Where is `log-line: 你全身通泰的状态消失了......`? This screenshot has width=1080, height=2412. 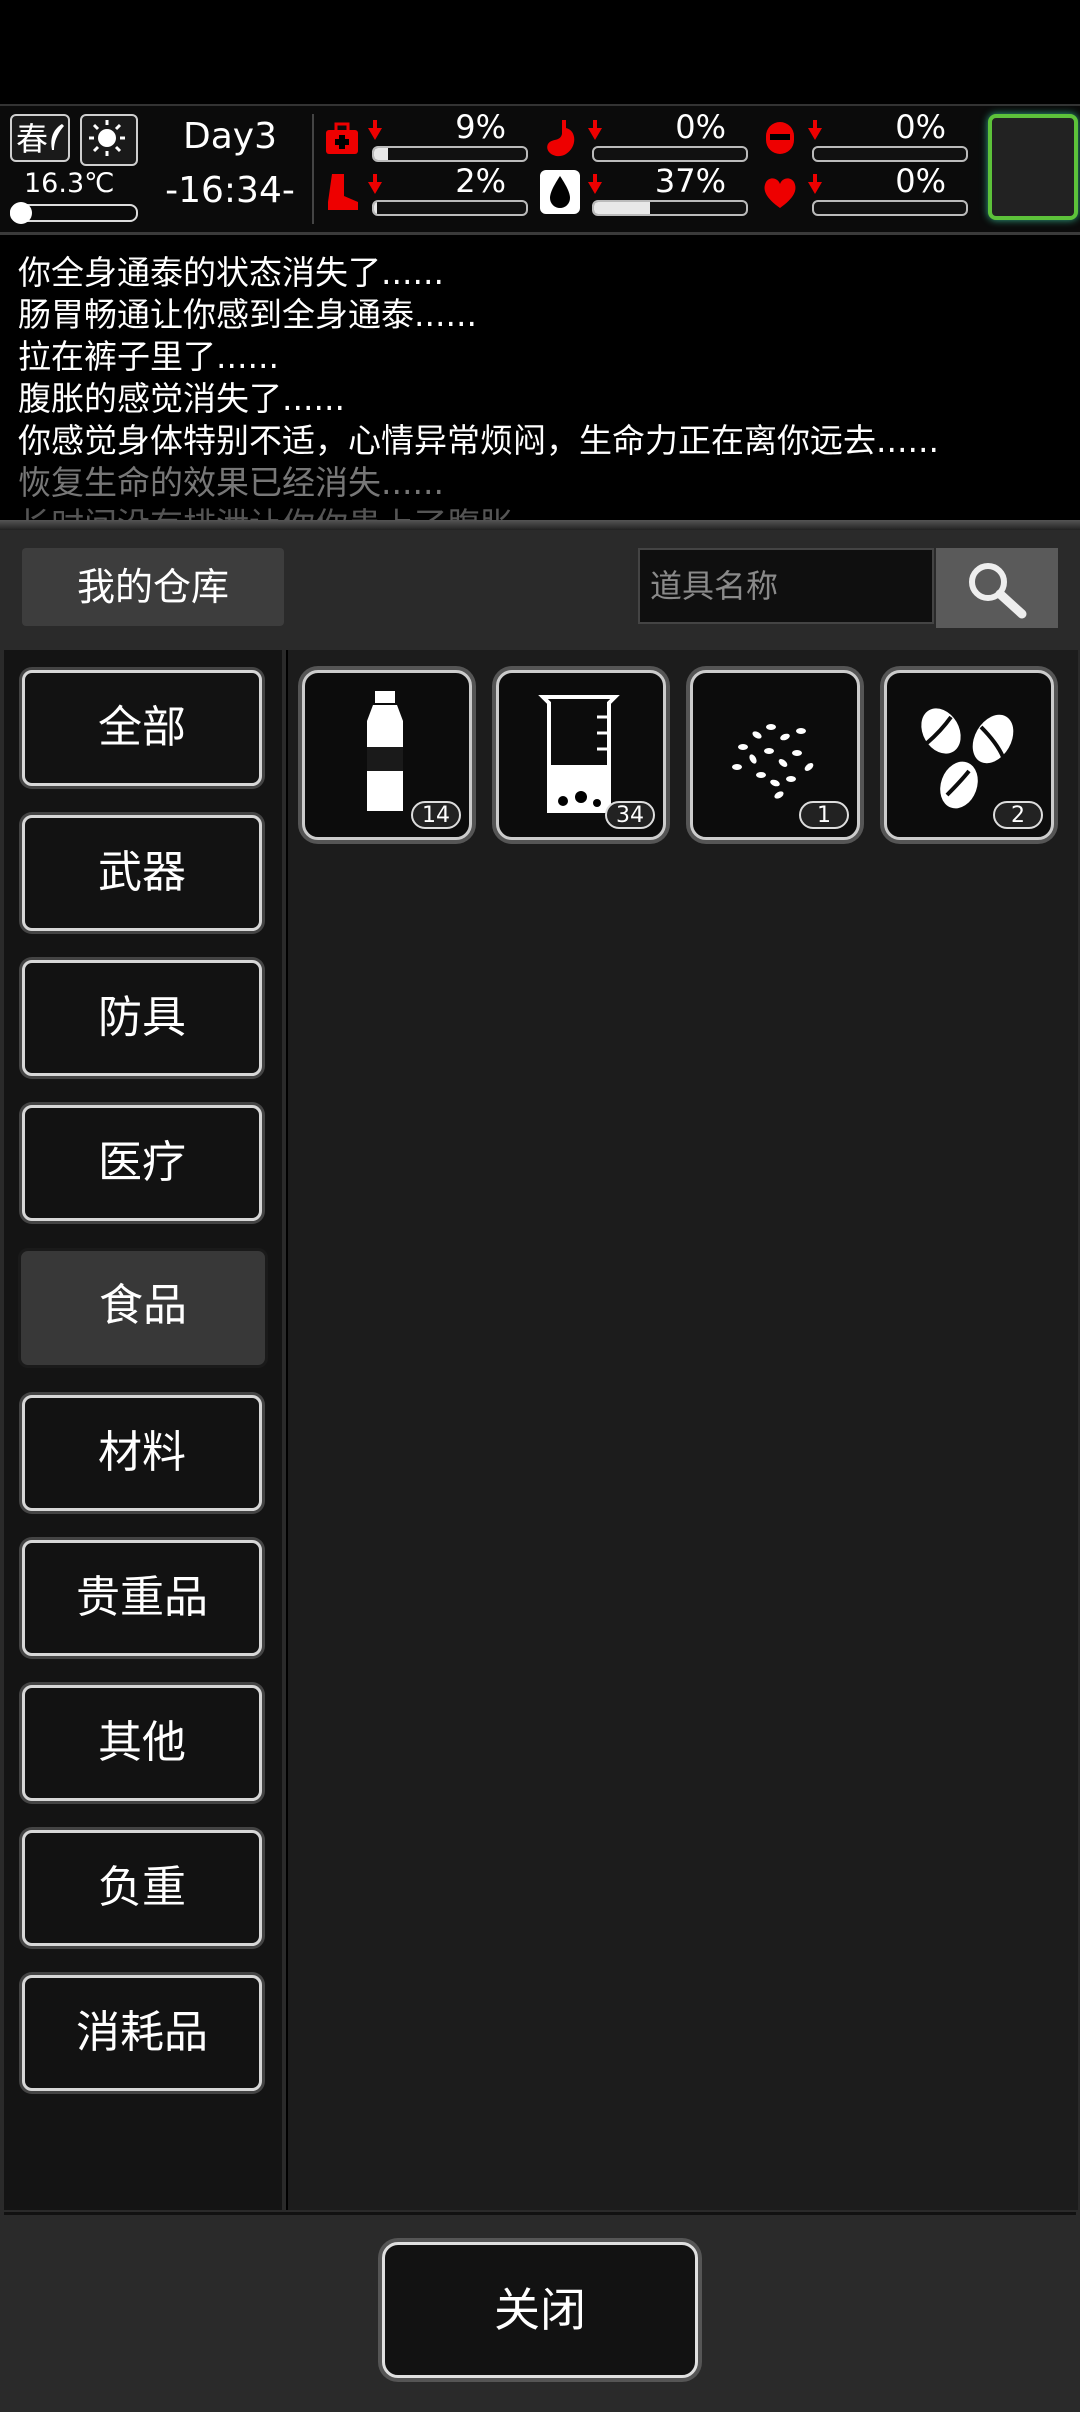 log-line: 你全身通泰的状态消失了...... is located at coordinates (231, 272).